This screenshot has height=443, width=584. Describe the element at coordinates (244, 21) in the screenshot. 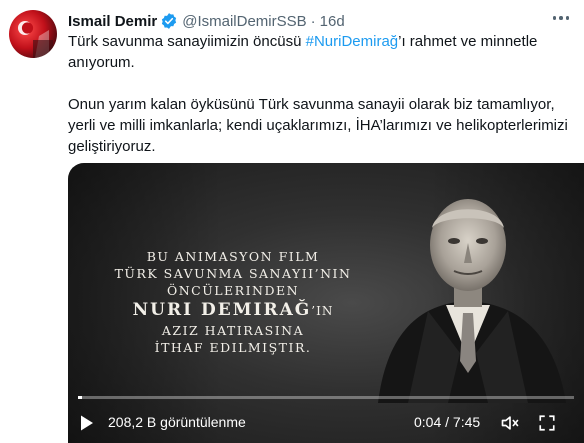

I see `author-handle: @IsmailDemirSSB` at that location.